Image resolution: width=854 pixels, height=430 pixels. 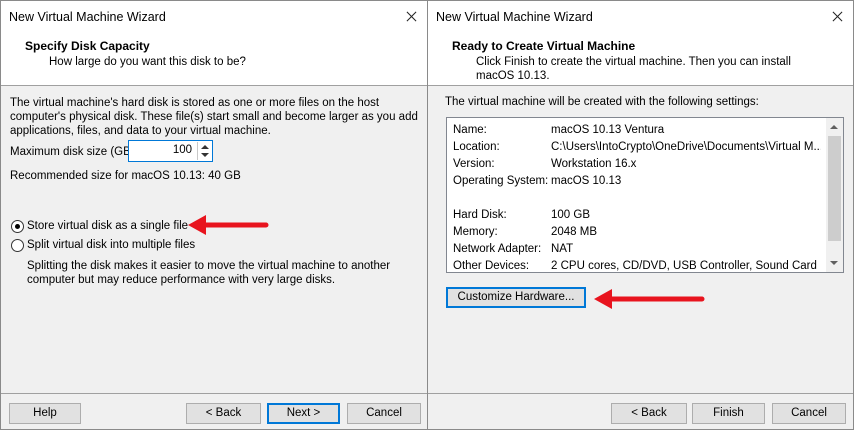 I want to click on split-files-radio, so click(x=17, y=245).